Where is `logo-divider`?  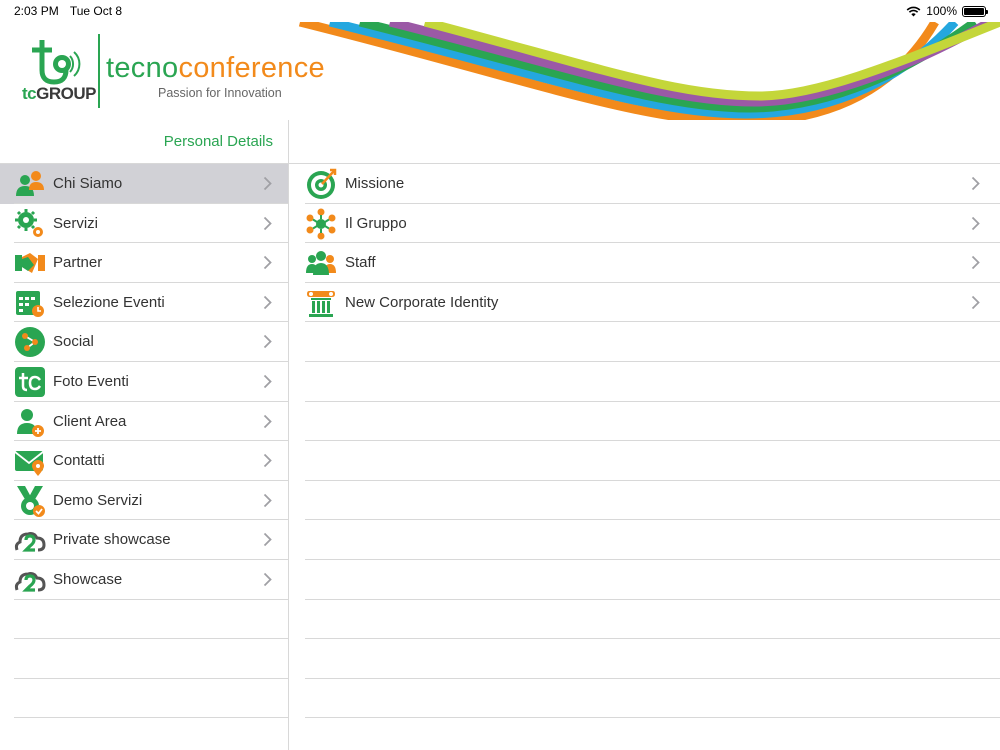 logo-divider is located at coordinates (99, 71).